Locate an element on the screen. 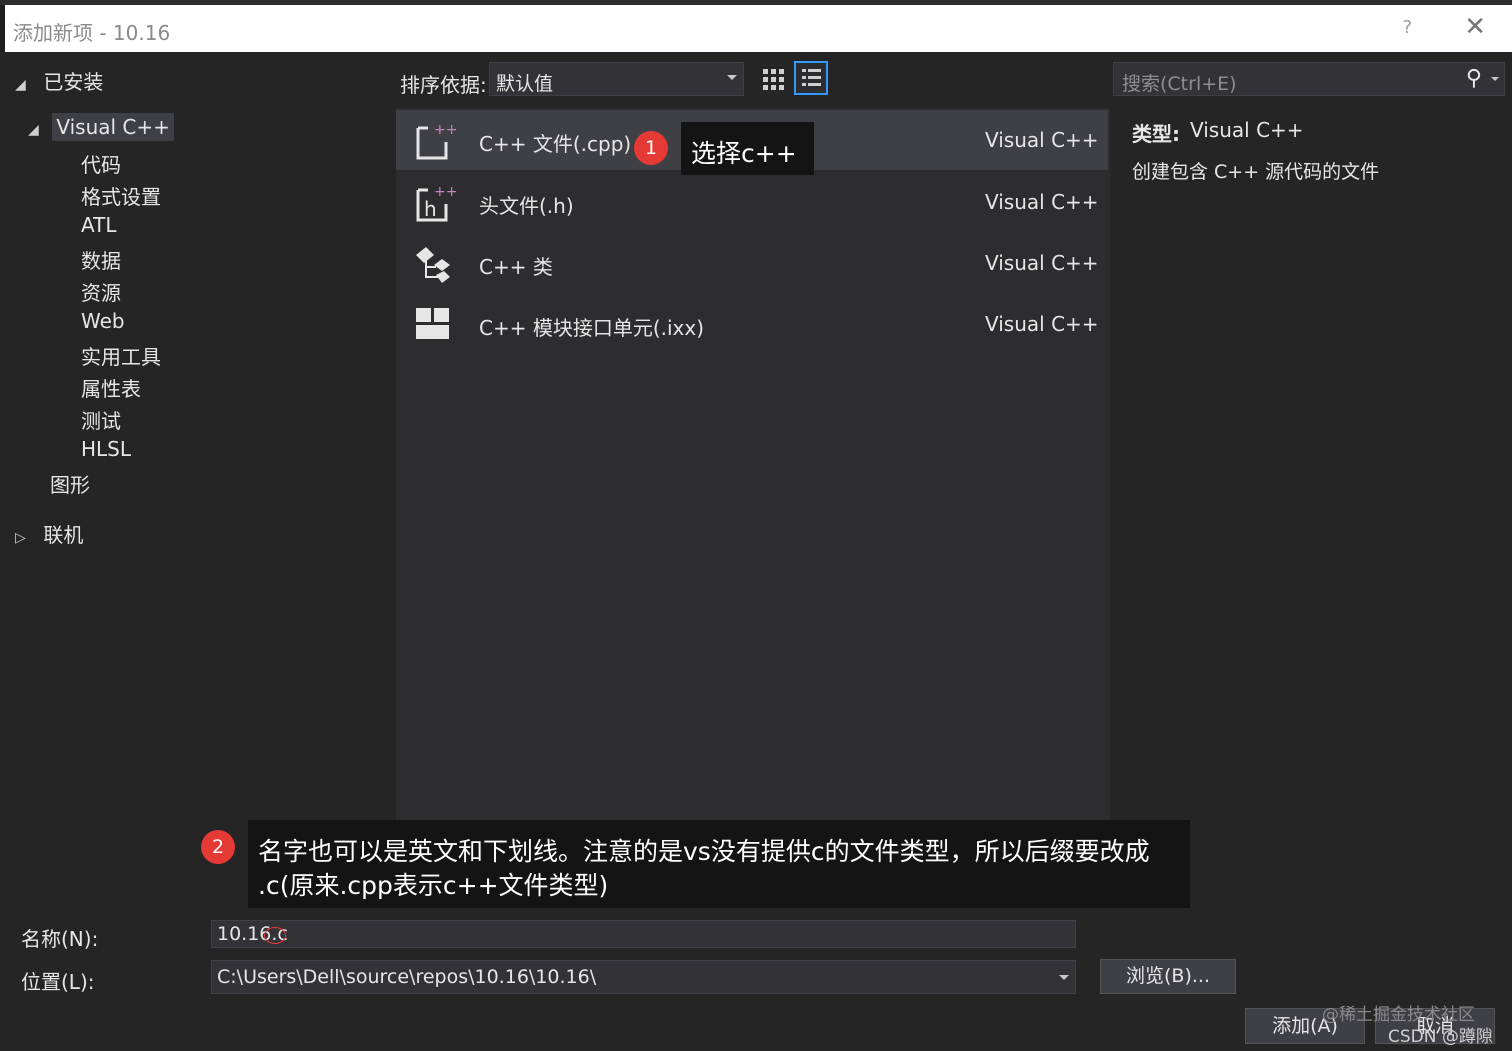  location-label: 位置(L): is located at coordinates (58, 982).